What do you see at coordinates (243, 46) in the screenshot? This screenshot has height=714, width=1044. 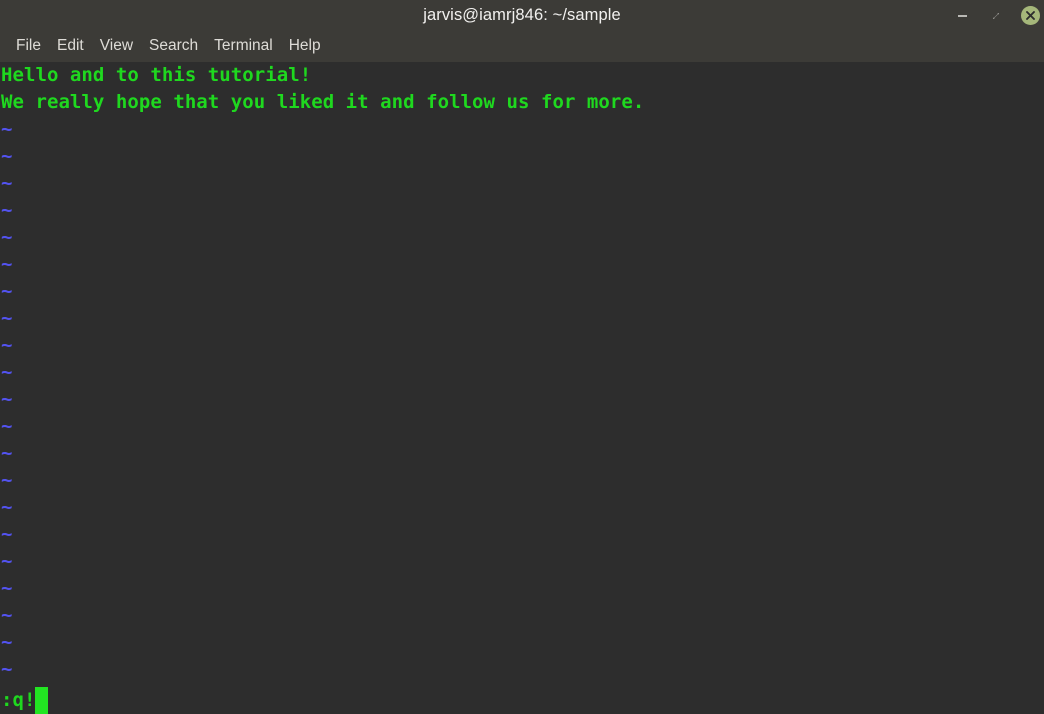 I see `menu-item-terminal: Terminal` at bounding box center [243, 46].